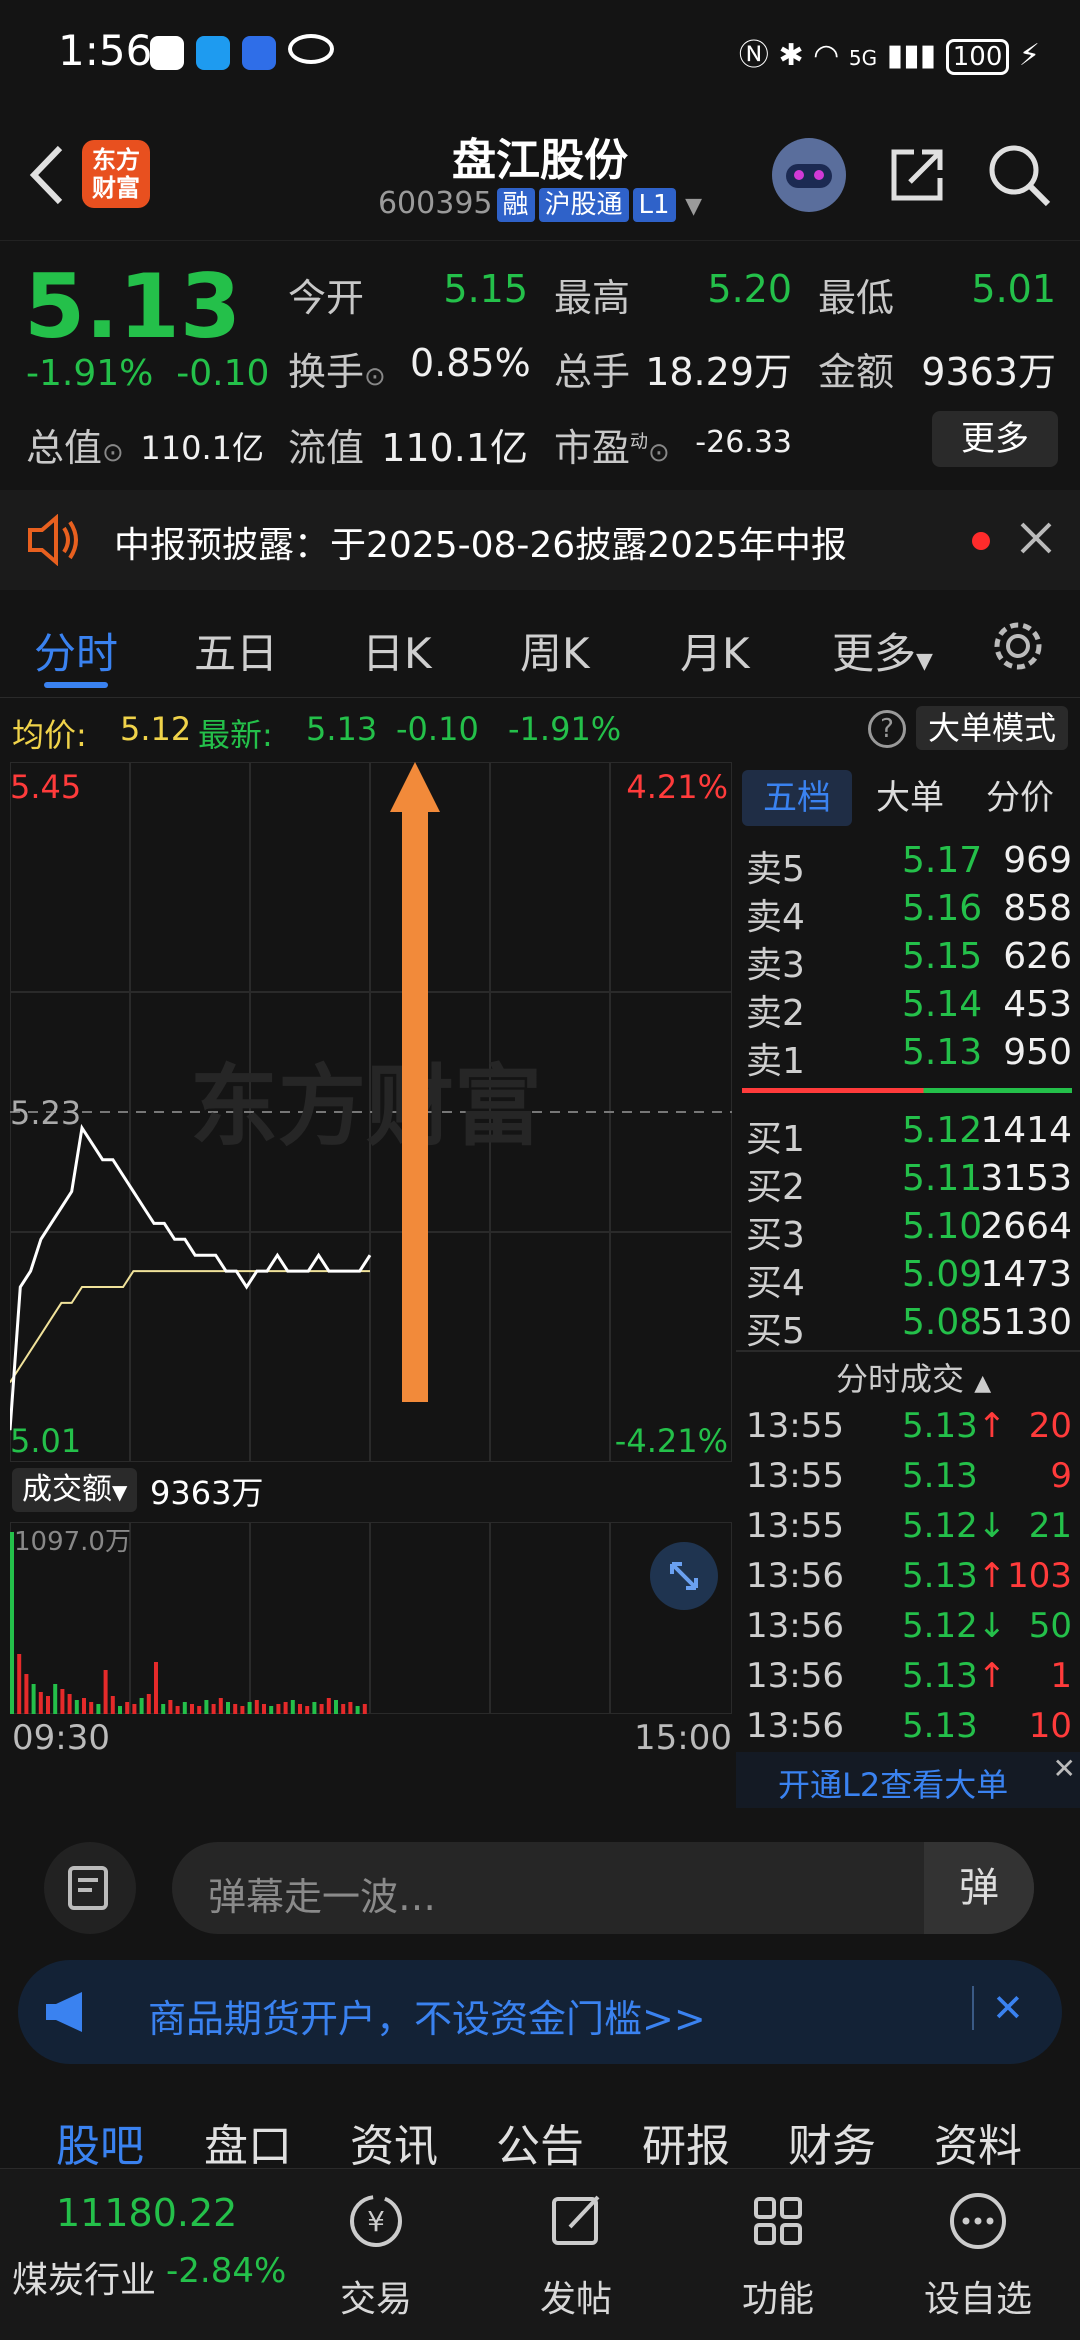 The width and height of the screenshot is (1080, 2340). Describe the element at coordinates (715, 650) in the screenshot. I see `tab-monthly-k: 月K` at that location.